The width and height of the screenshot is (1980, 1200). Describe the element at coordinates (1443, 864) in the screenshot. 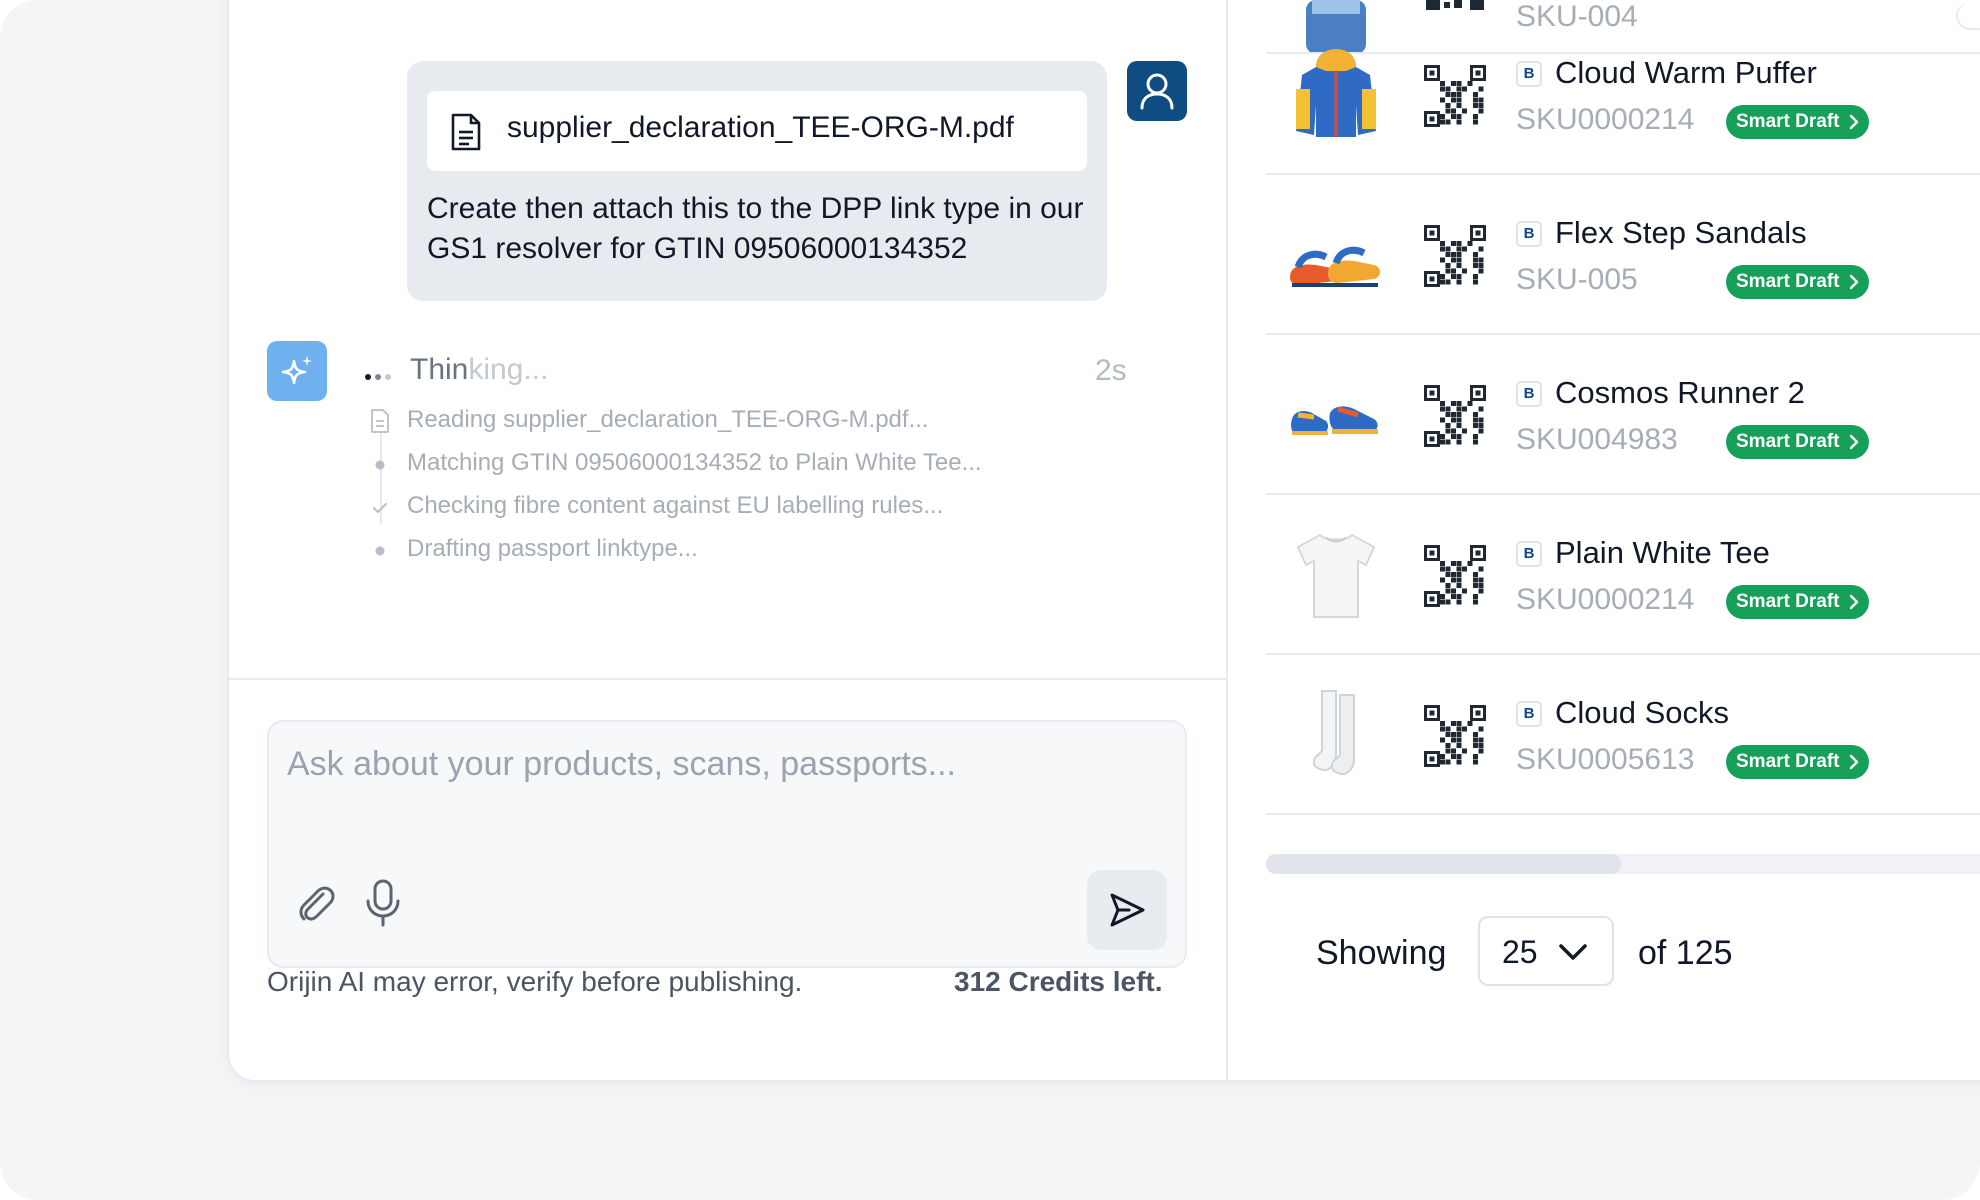

I see `scrollbar-thumb` at that location.